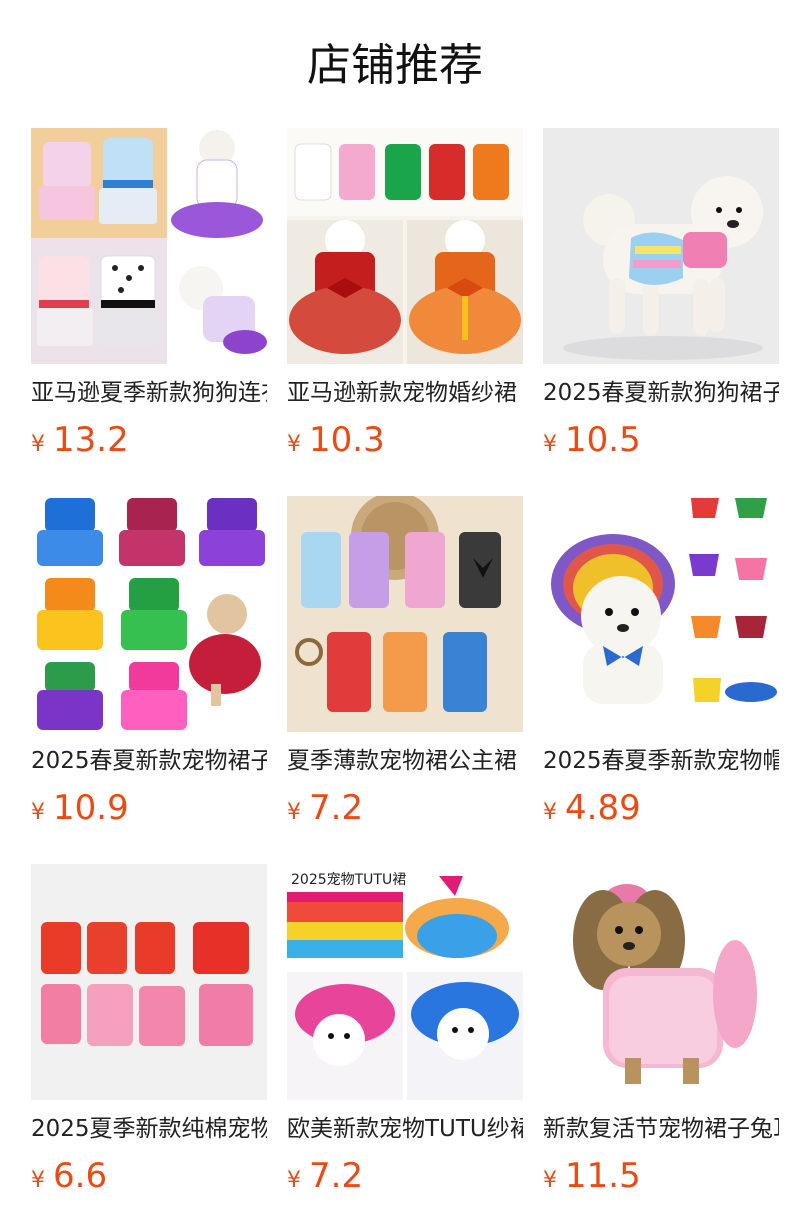 The width and height of the screenshot is (790, 1232). I want to click on product-price: ¥6.6, so click(149, 1176).